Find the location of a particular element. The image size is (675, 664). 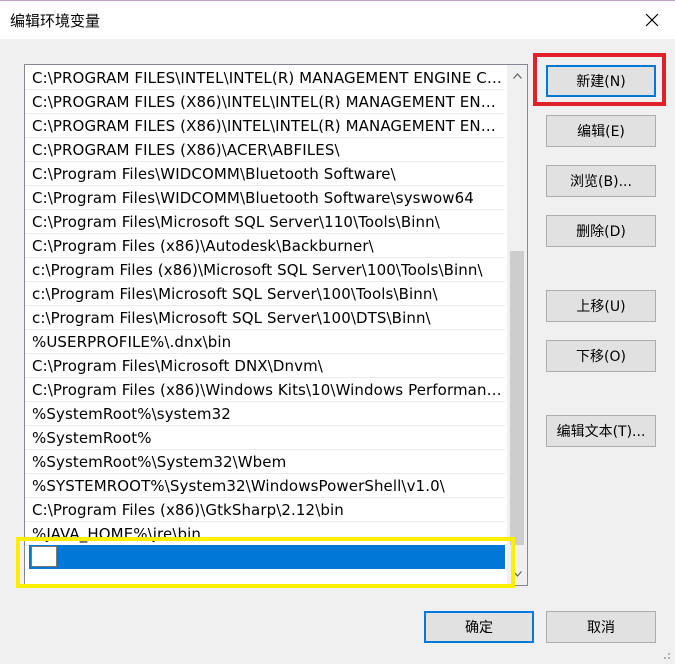

path-list-item: C:\Program Files (x86)\GtkSharp\2.12\bin is located at coordinates (265, 510).